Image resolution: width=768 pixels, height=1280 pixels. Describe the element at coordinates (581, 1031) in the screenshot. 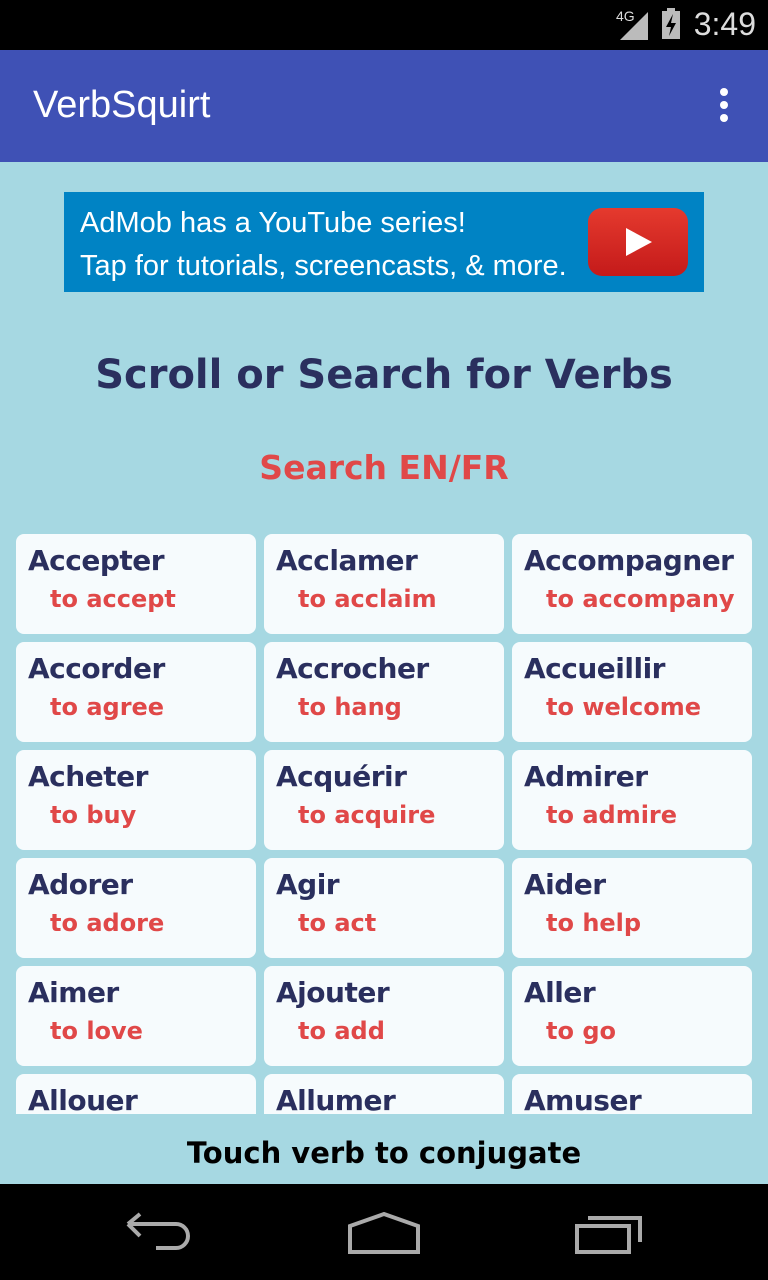

I see `verb-english: to go` at that location.